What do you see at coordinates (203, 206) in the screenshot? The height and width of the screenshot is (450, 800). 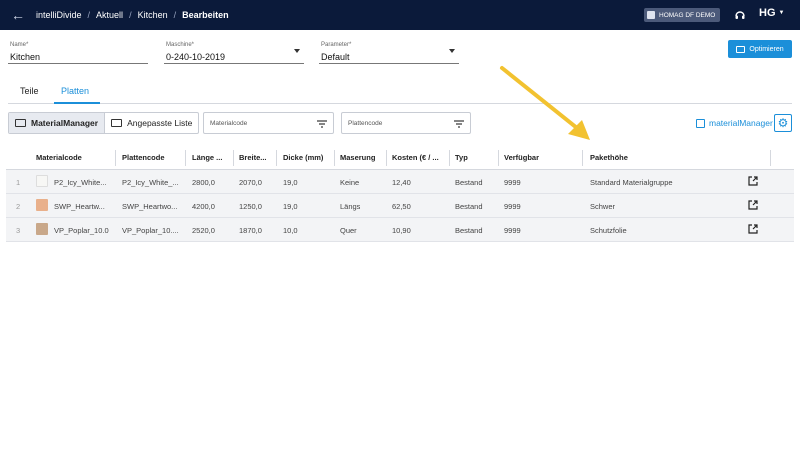 I see `cell-length: 4200,0` at bounding box center [203, 206].